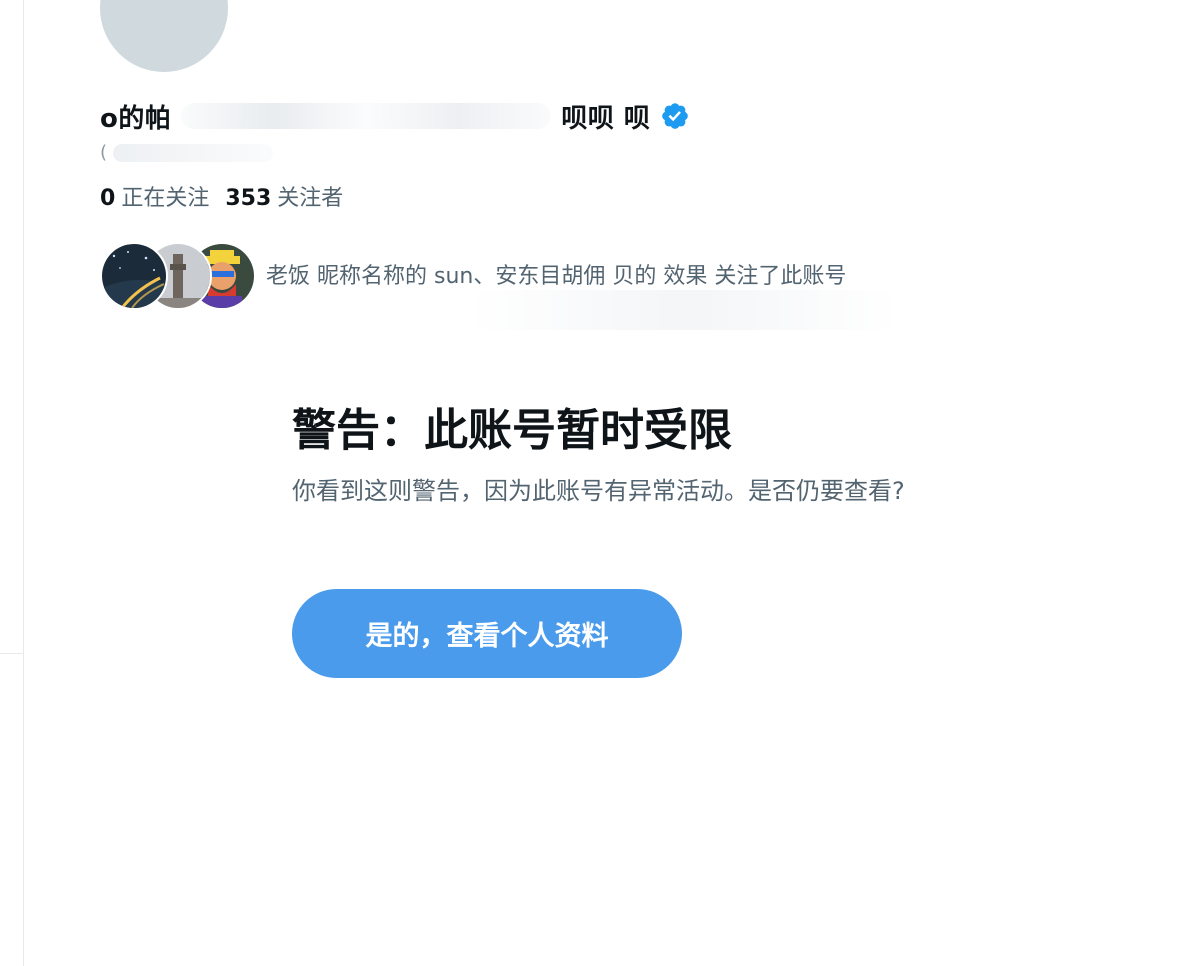  Describe the element at coordinates (164, 36) in the screenshot. I see `profile-avatar` at that location.